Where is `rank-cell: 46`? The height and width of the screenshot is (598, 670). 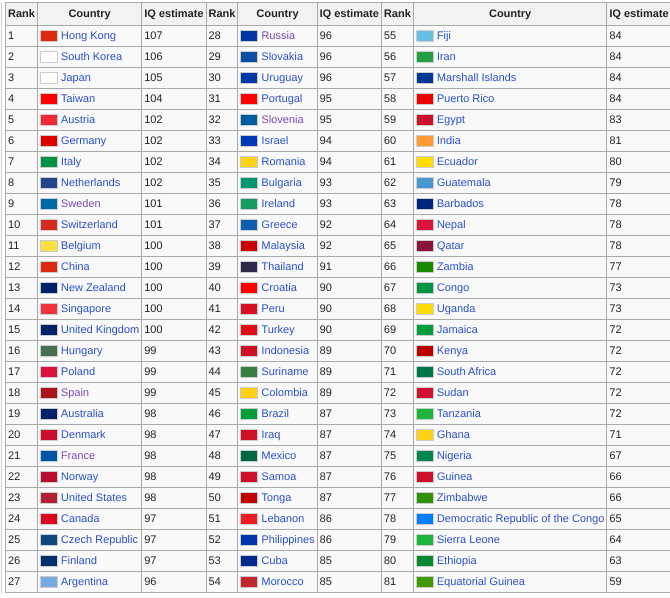
rank-cell: 46 is located at coordinates (222, 414).